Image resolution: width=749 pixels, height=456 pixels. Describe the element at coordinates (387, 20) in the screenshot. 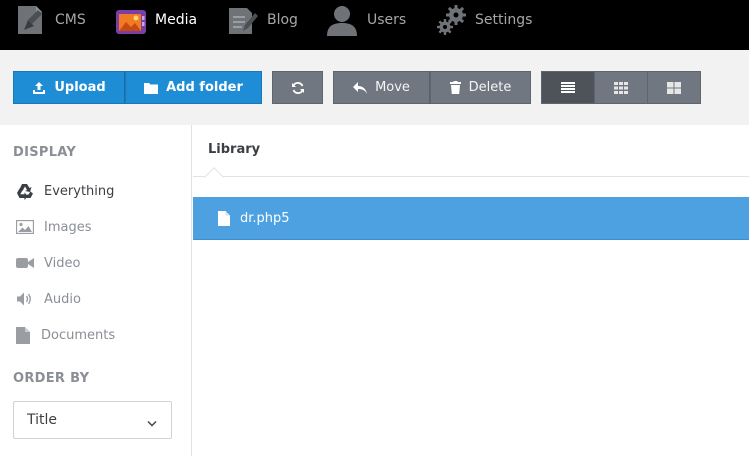

I see `nav-label-users: Users` at that location.